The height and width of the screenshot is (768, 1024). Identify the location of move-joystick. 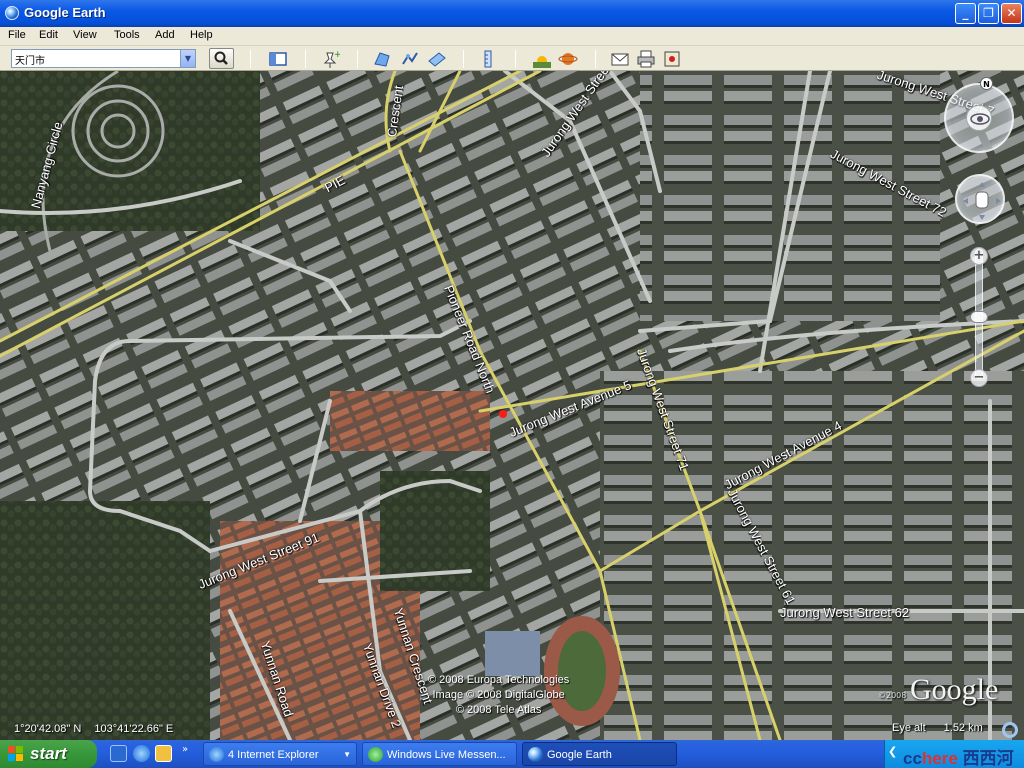
(980, 199).